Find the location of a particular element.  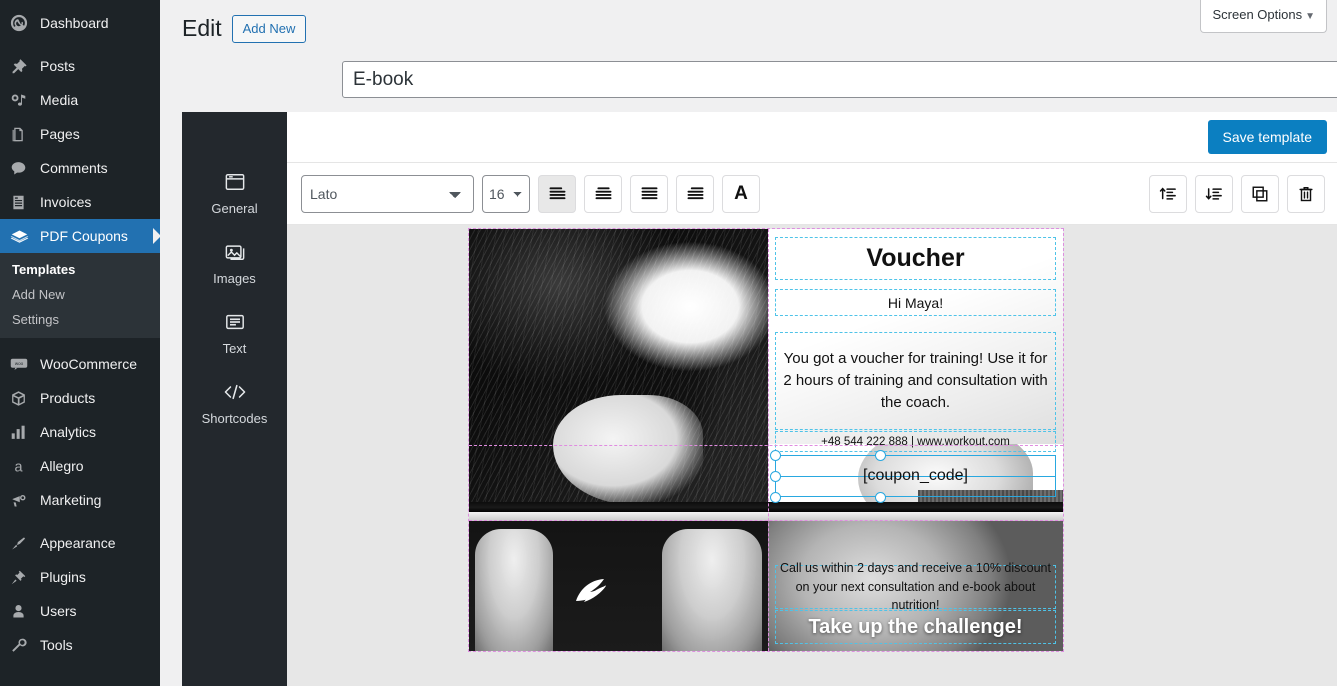

dashboard-icon is located at coordinates (25, 23).